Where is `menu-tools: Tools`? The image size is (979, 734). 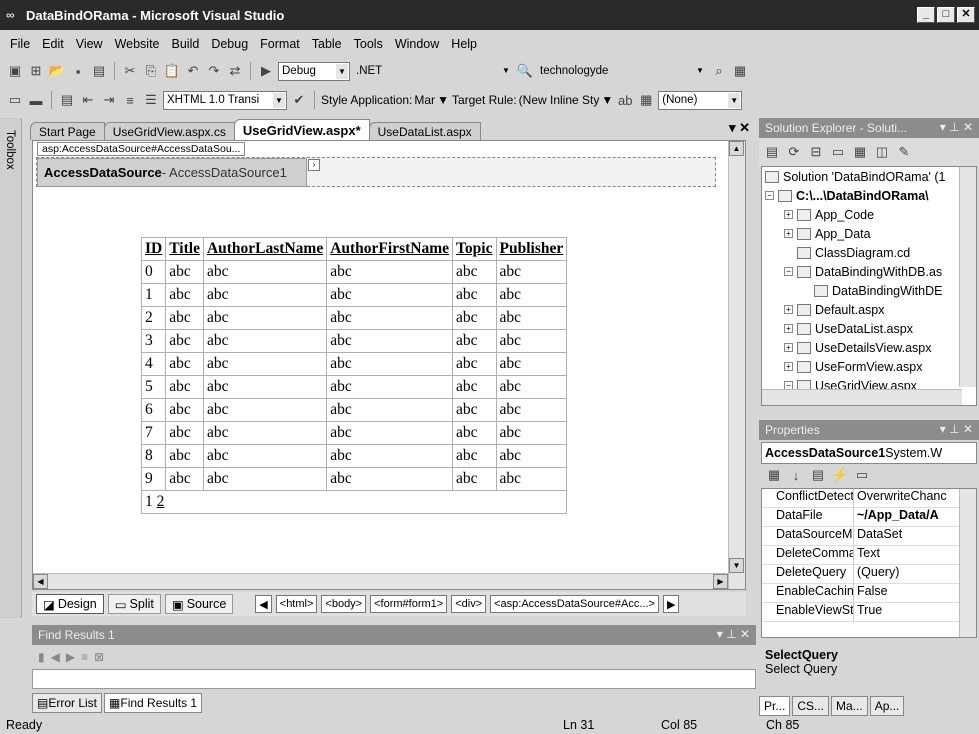
menu-tools: Tools is located at coordinates (368, 44).